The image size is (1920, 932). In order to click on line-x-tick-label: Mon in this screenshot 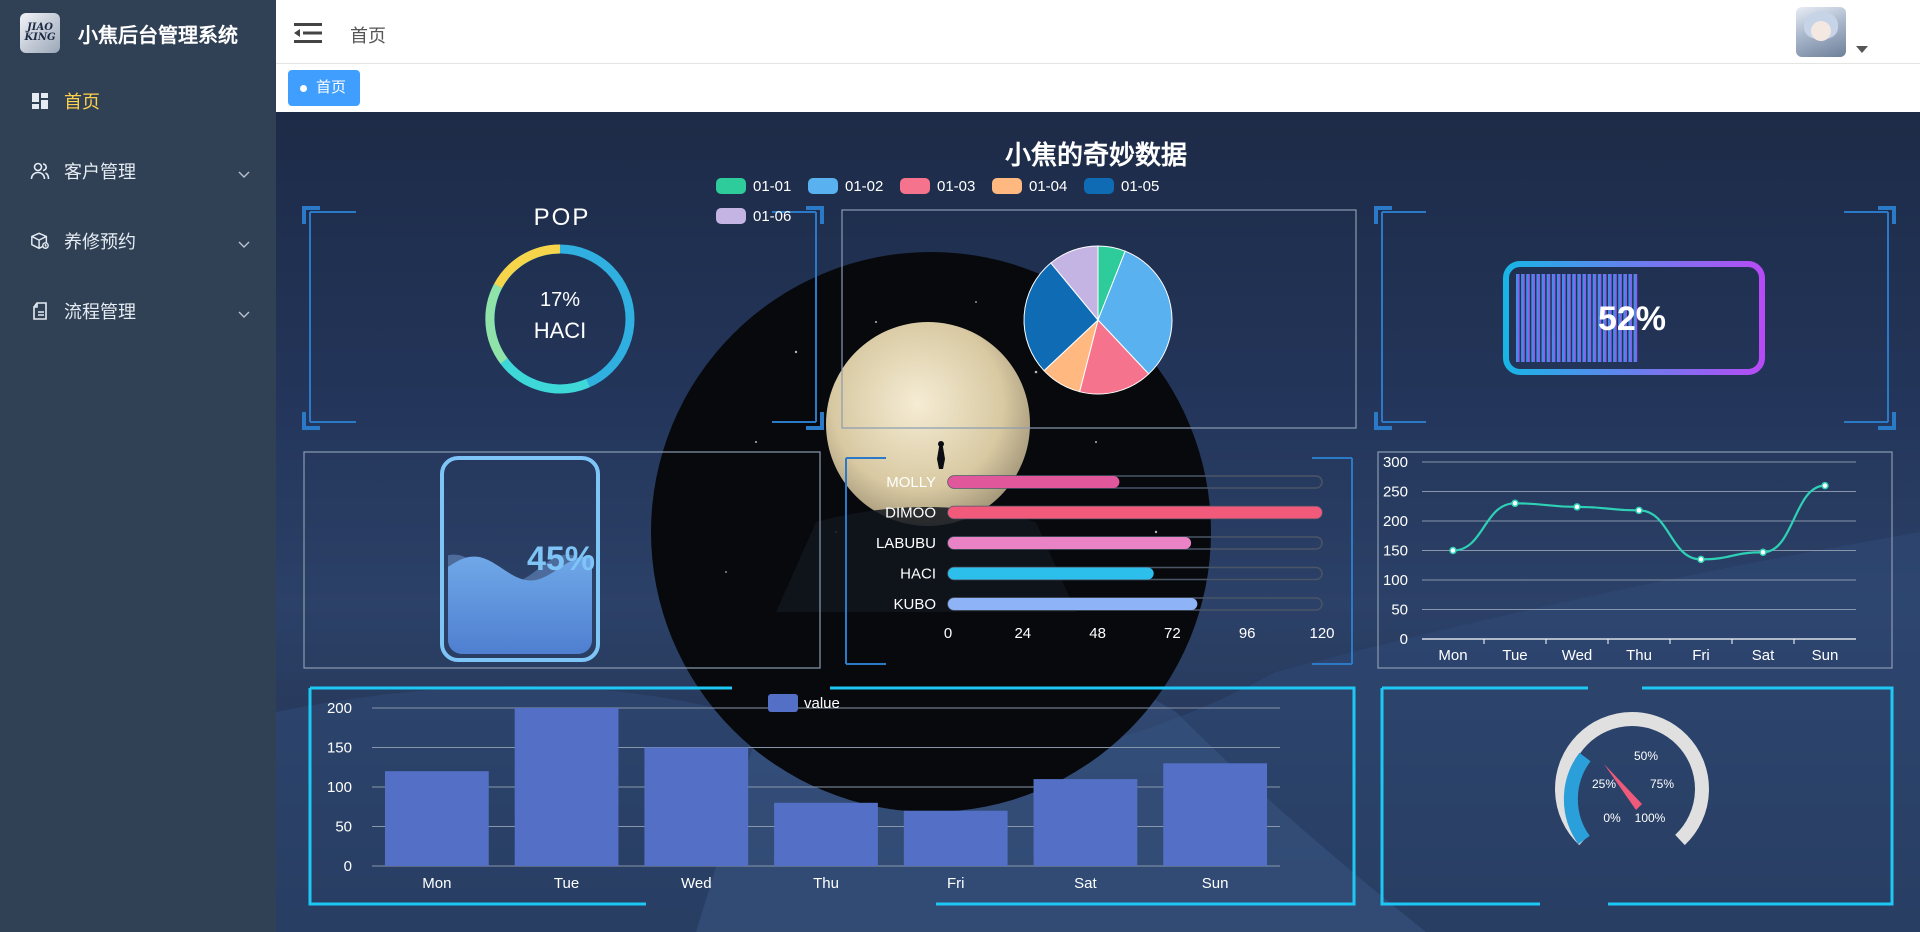, I will do `click(1452, 655)`.